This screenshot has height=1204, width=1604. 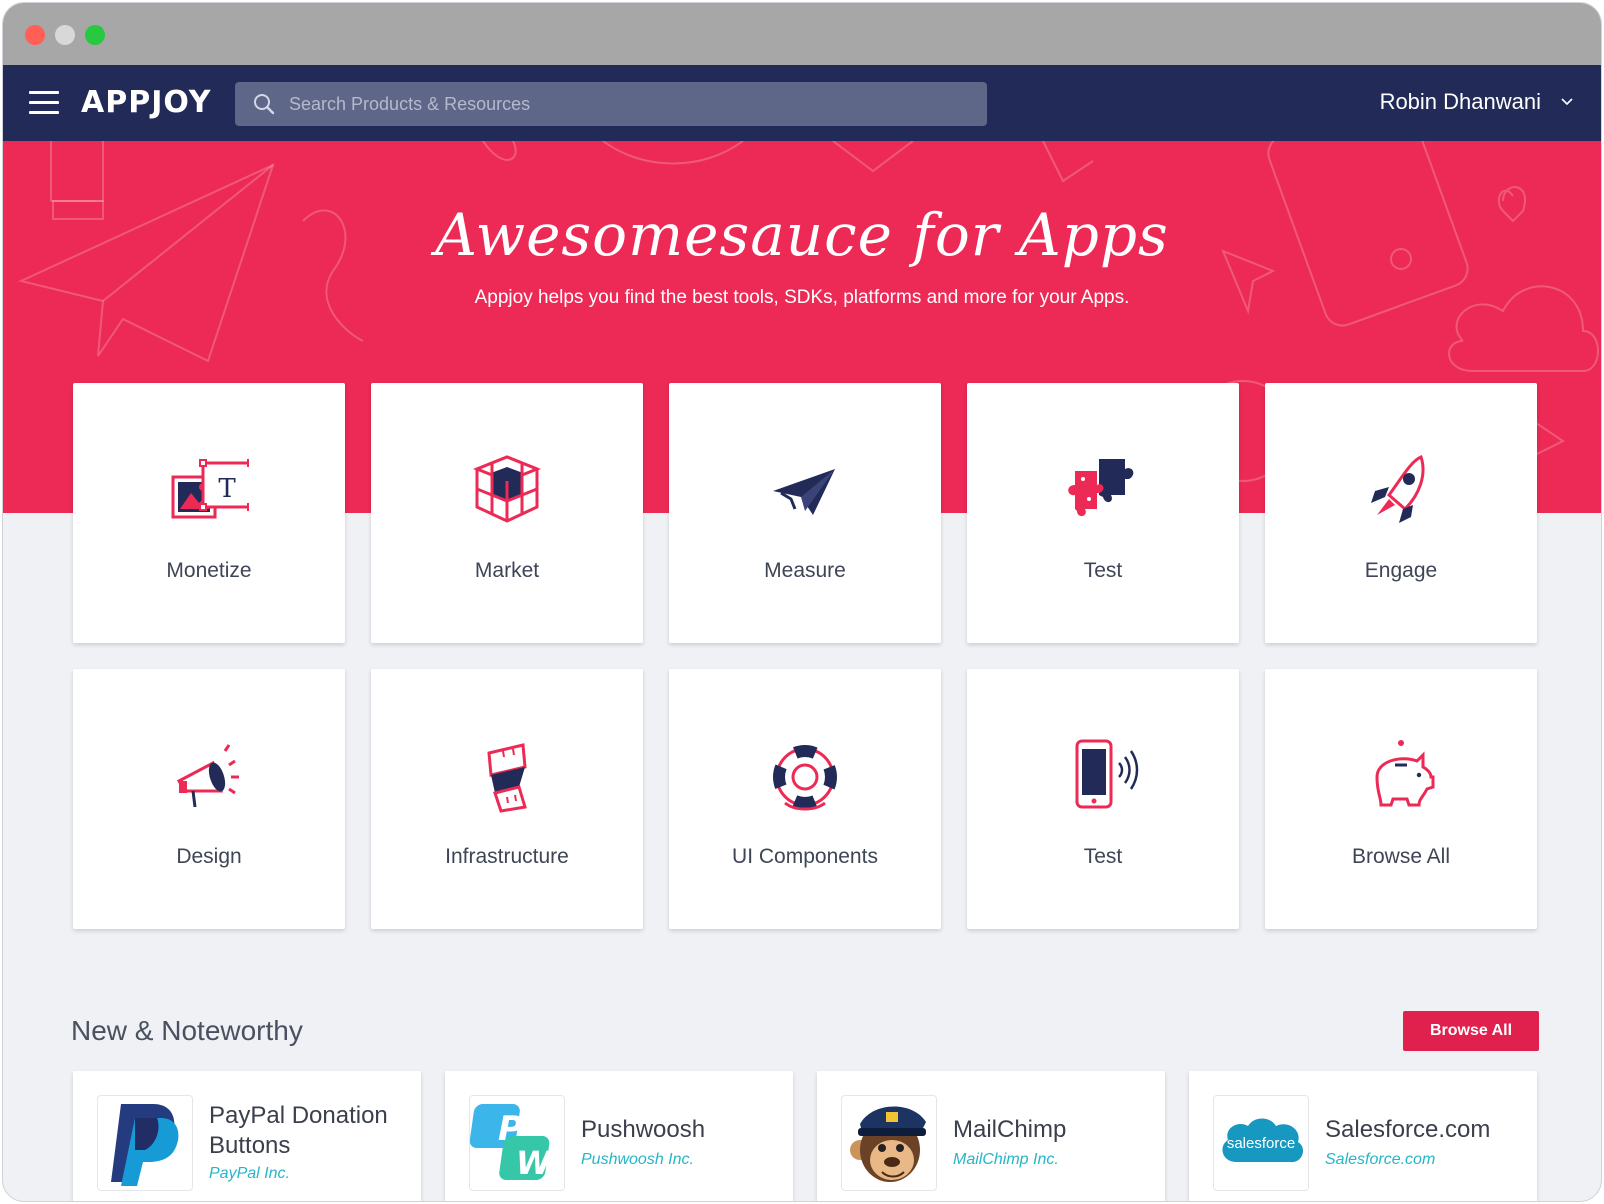 What do you see at coordinates (507, 778) in the screenshot?
I see `tape-measure-icon` at bounding box center [507, 778].